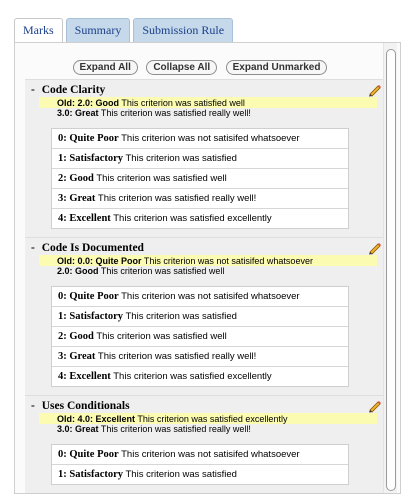  I want to click on criterion-title: - Code Clarity, so click(208, 88).